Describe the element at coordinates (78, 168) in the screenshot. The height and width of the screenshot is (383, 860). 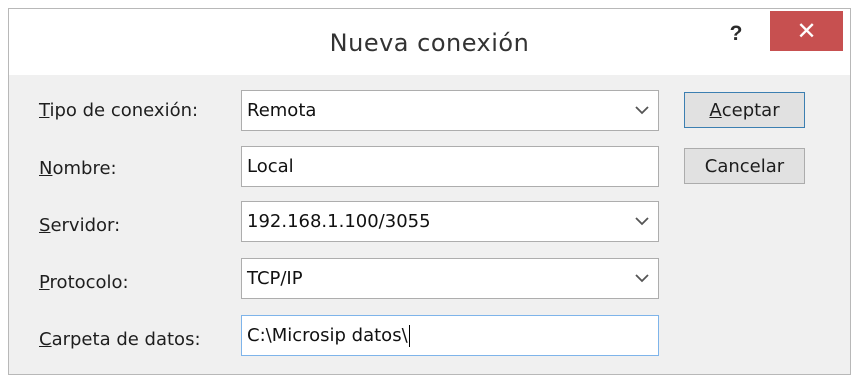
I see `nombre-label: Nombre:` at that location.